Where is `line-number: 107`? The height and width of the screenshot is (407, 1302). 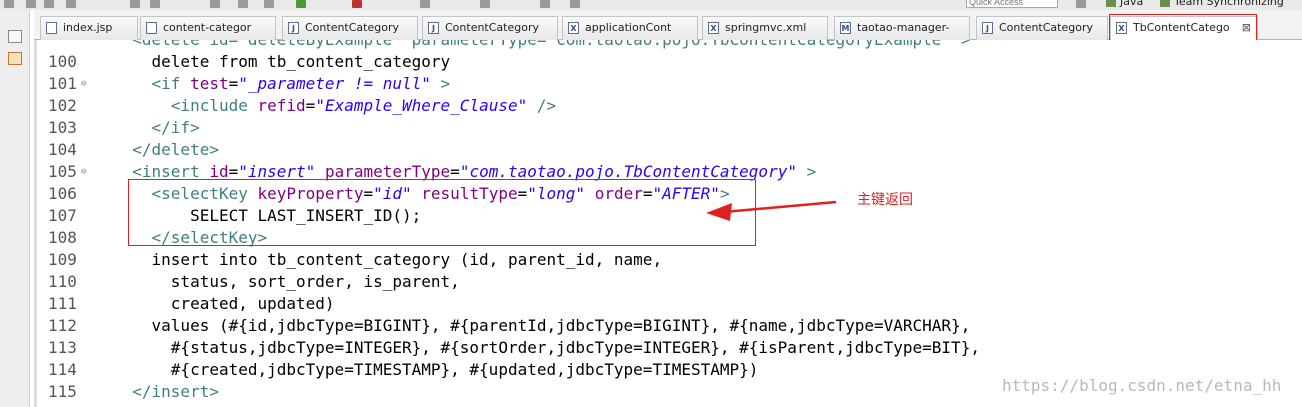
line-number: 107 is located at coordinates (62, 215).